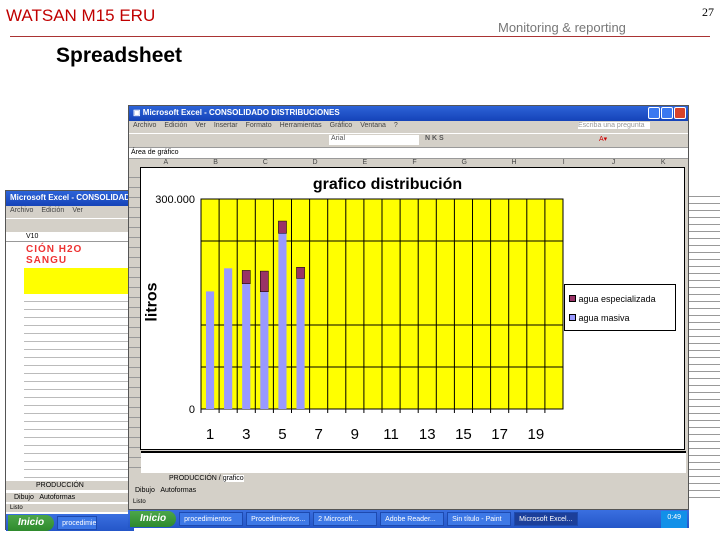  I want to click on back-start-button: Inicio, so click(31, 522).